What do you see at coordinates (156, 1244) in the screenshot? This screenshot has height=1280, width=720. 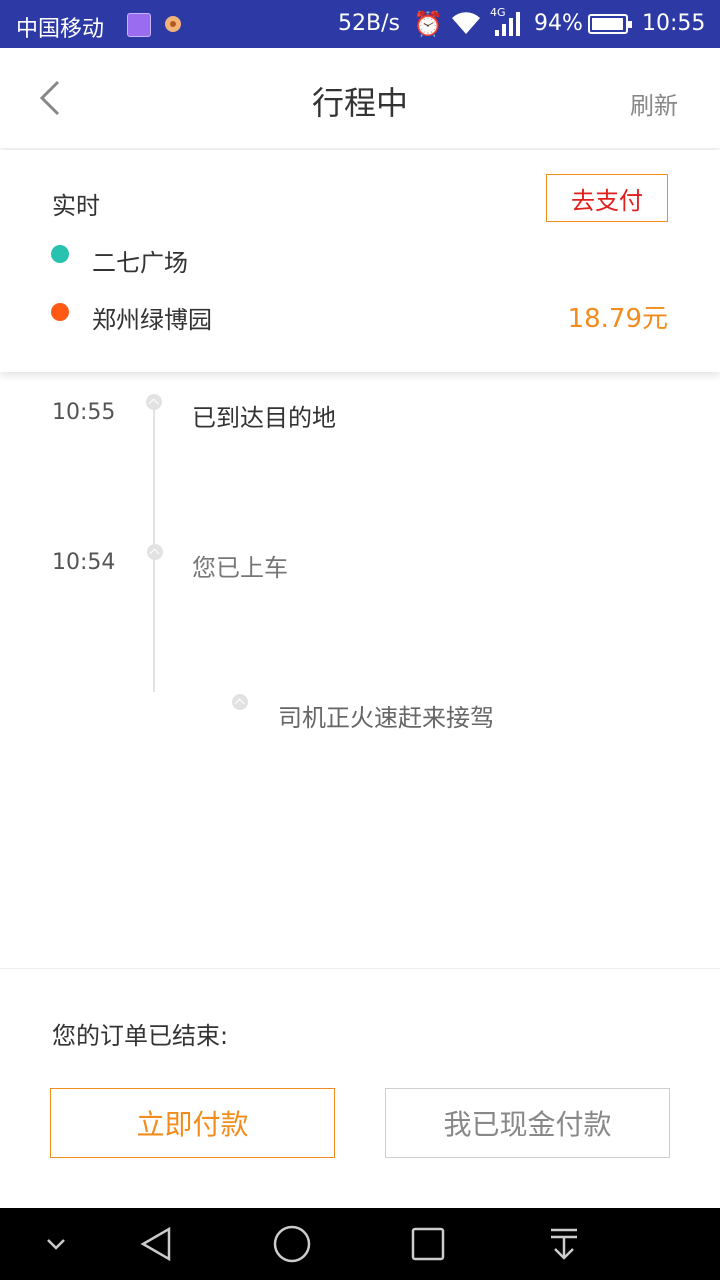 I see `back-icon` at bounding box center [156, 1244].